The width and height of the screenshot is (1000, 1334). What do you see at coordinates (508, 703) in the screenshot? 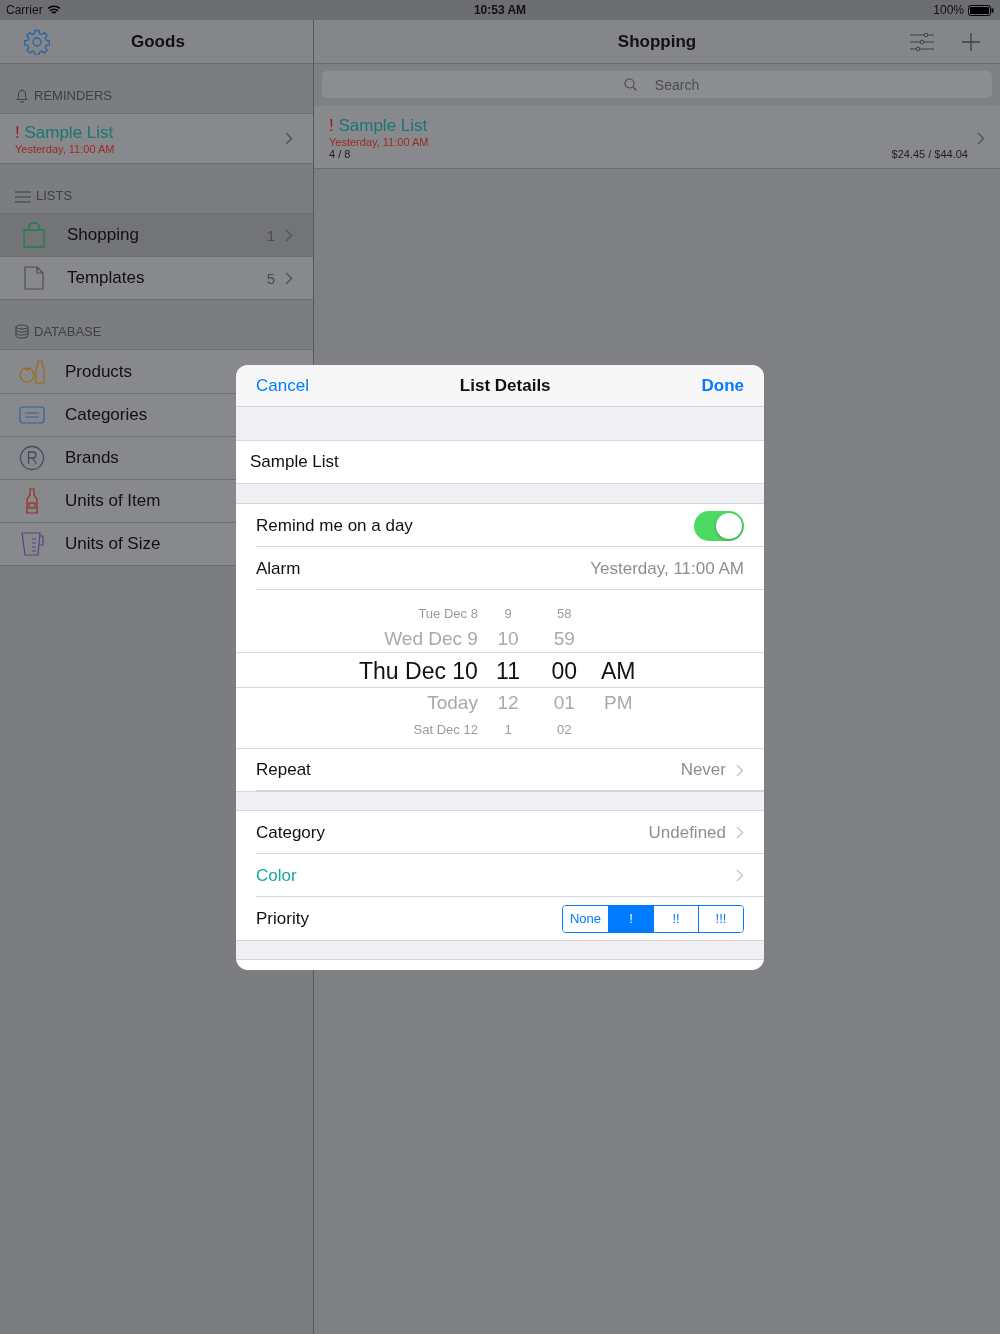
I see `picker-value: 12` at bounding box center [508, 703].